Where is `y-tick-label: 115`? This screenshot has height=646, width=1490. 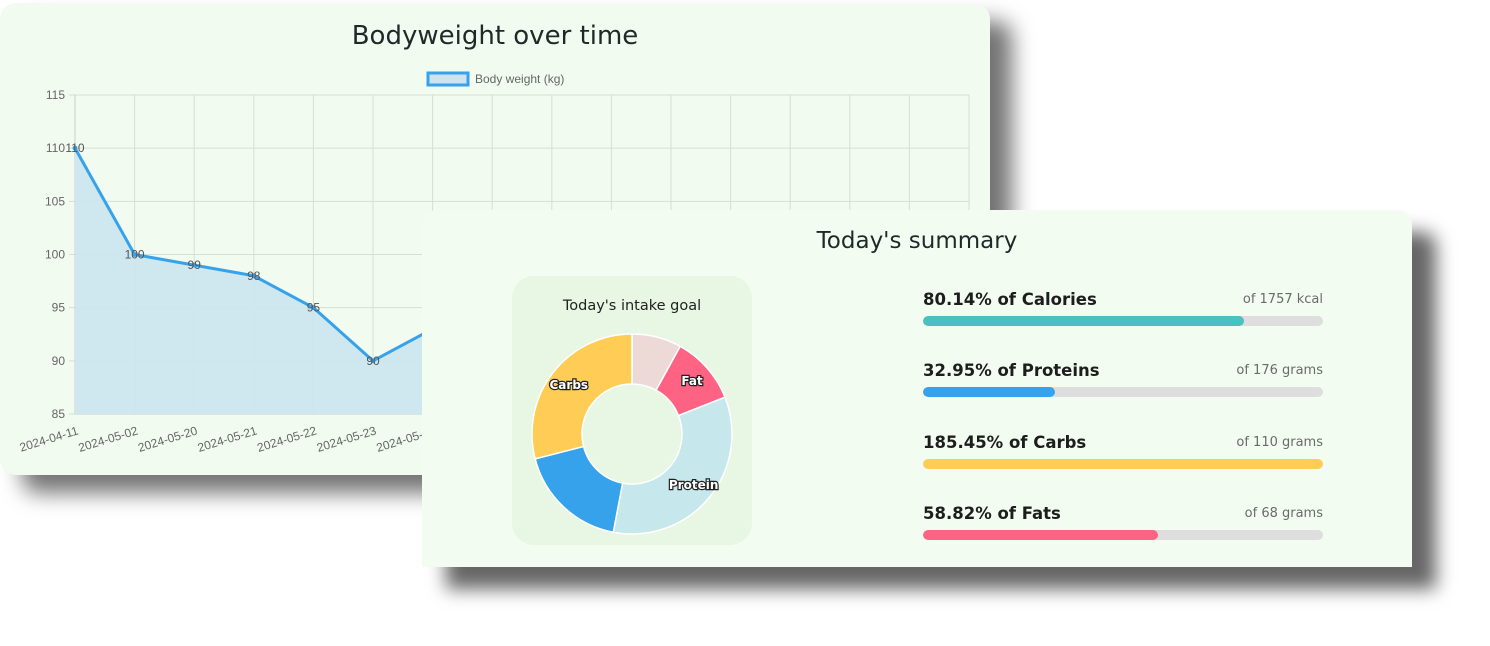
y-tick-label: 115 is located at coordinates (55, 95).